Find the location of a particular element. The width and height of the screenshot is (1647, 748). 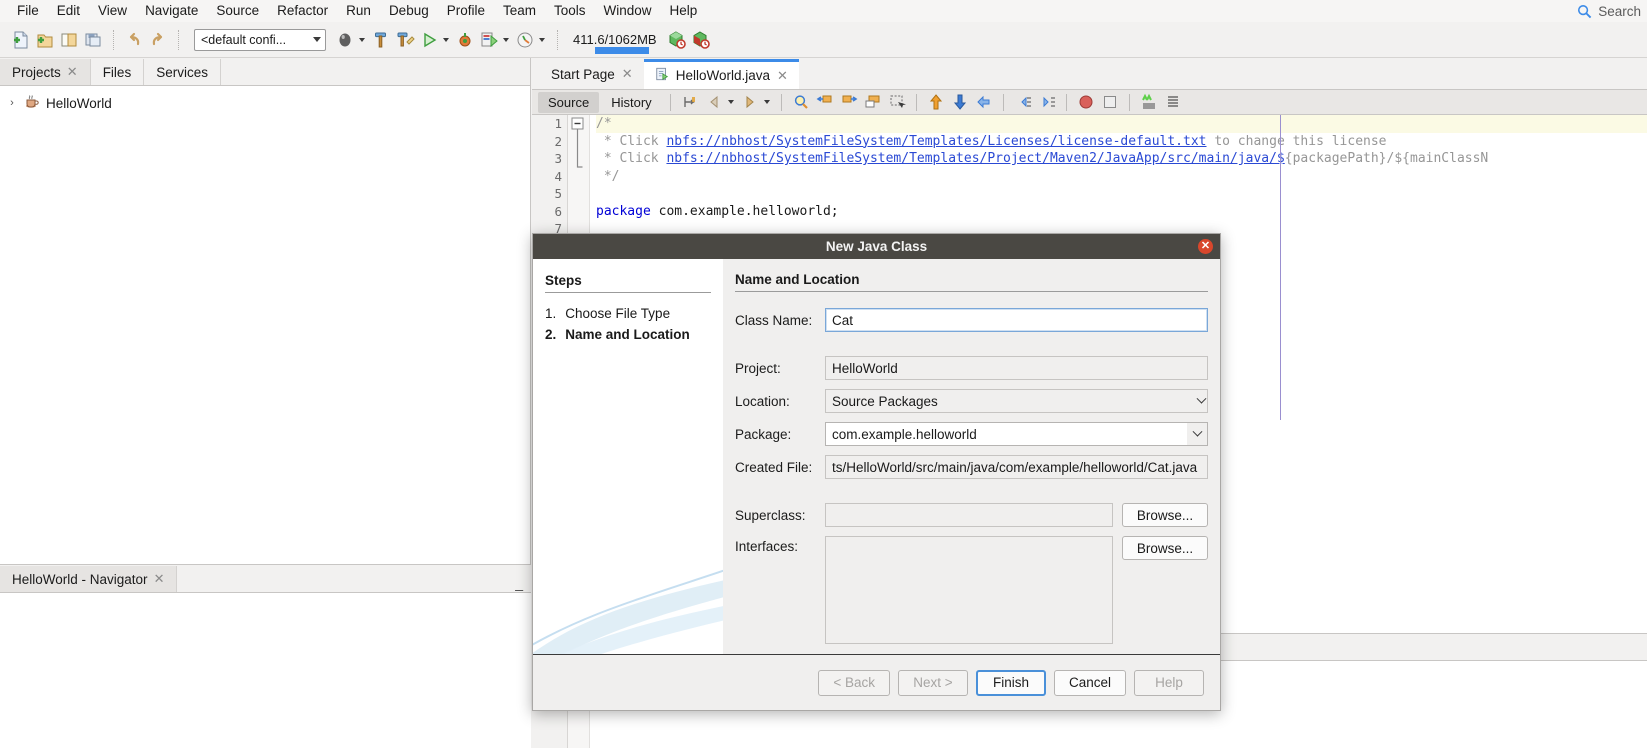

chevron-down-icon-profile is located at coordinates (506, 39).